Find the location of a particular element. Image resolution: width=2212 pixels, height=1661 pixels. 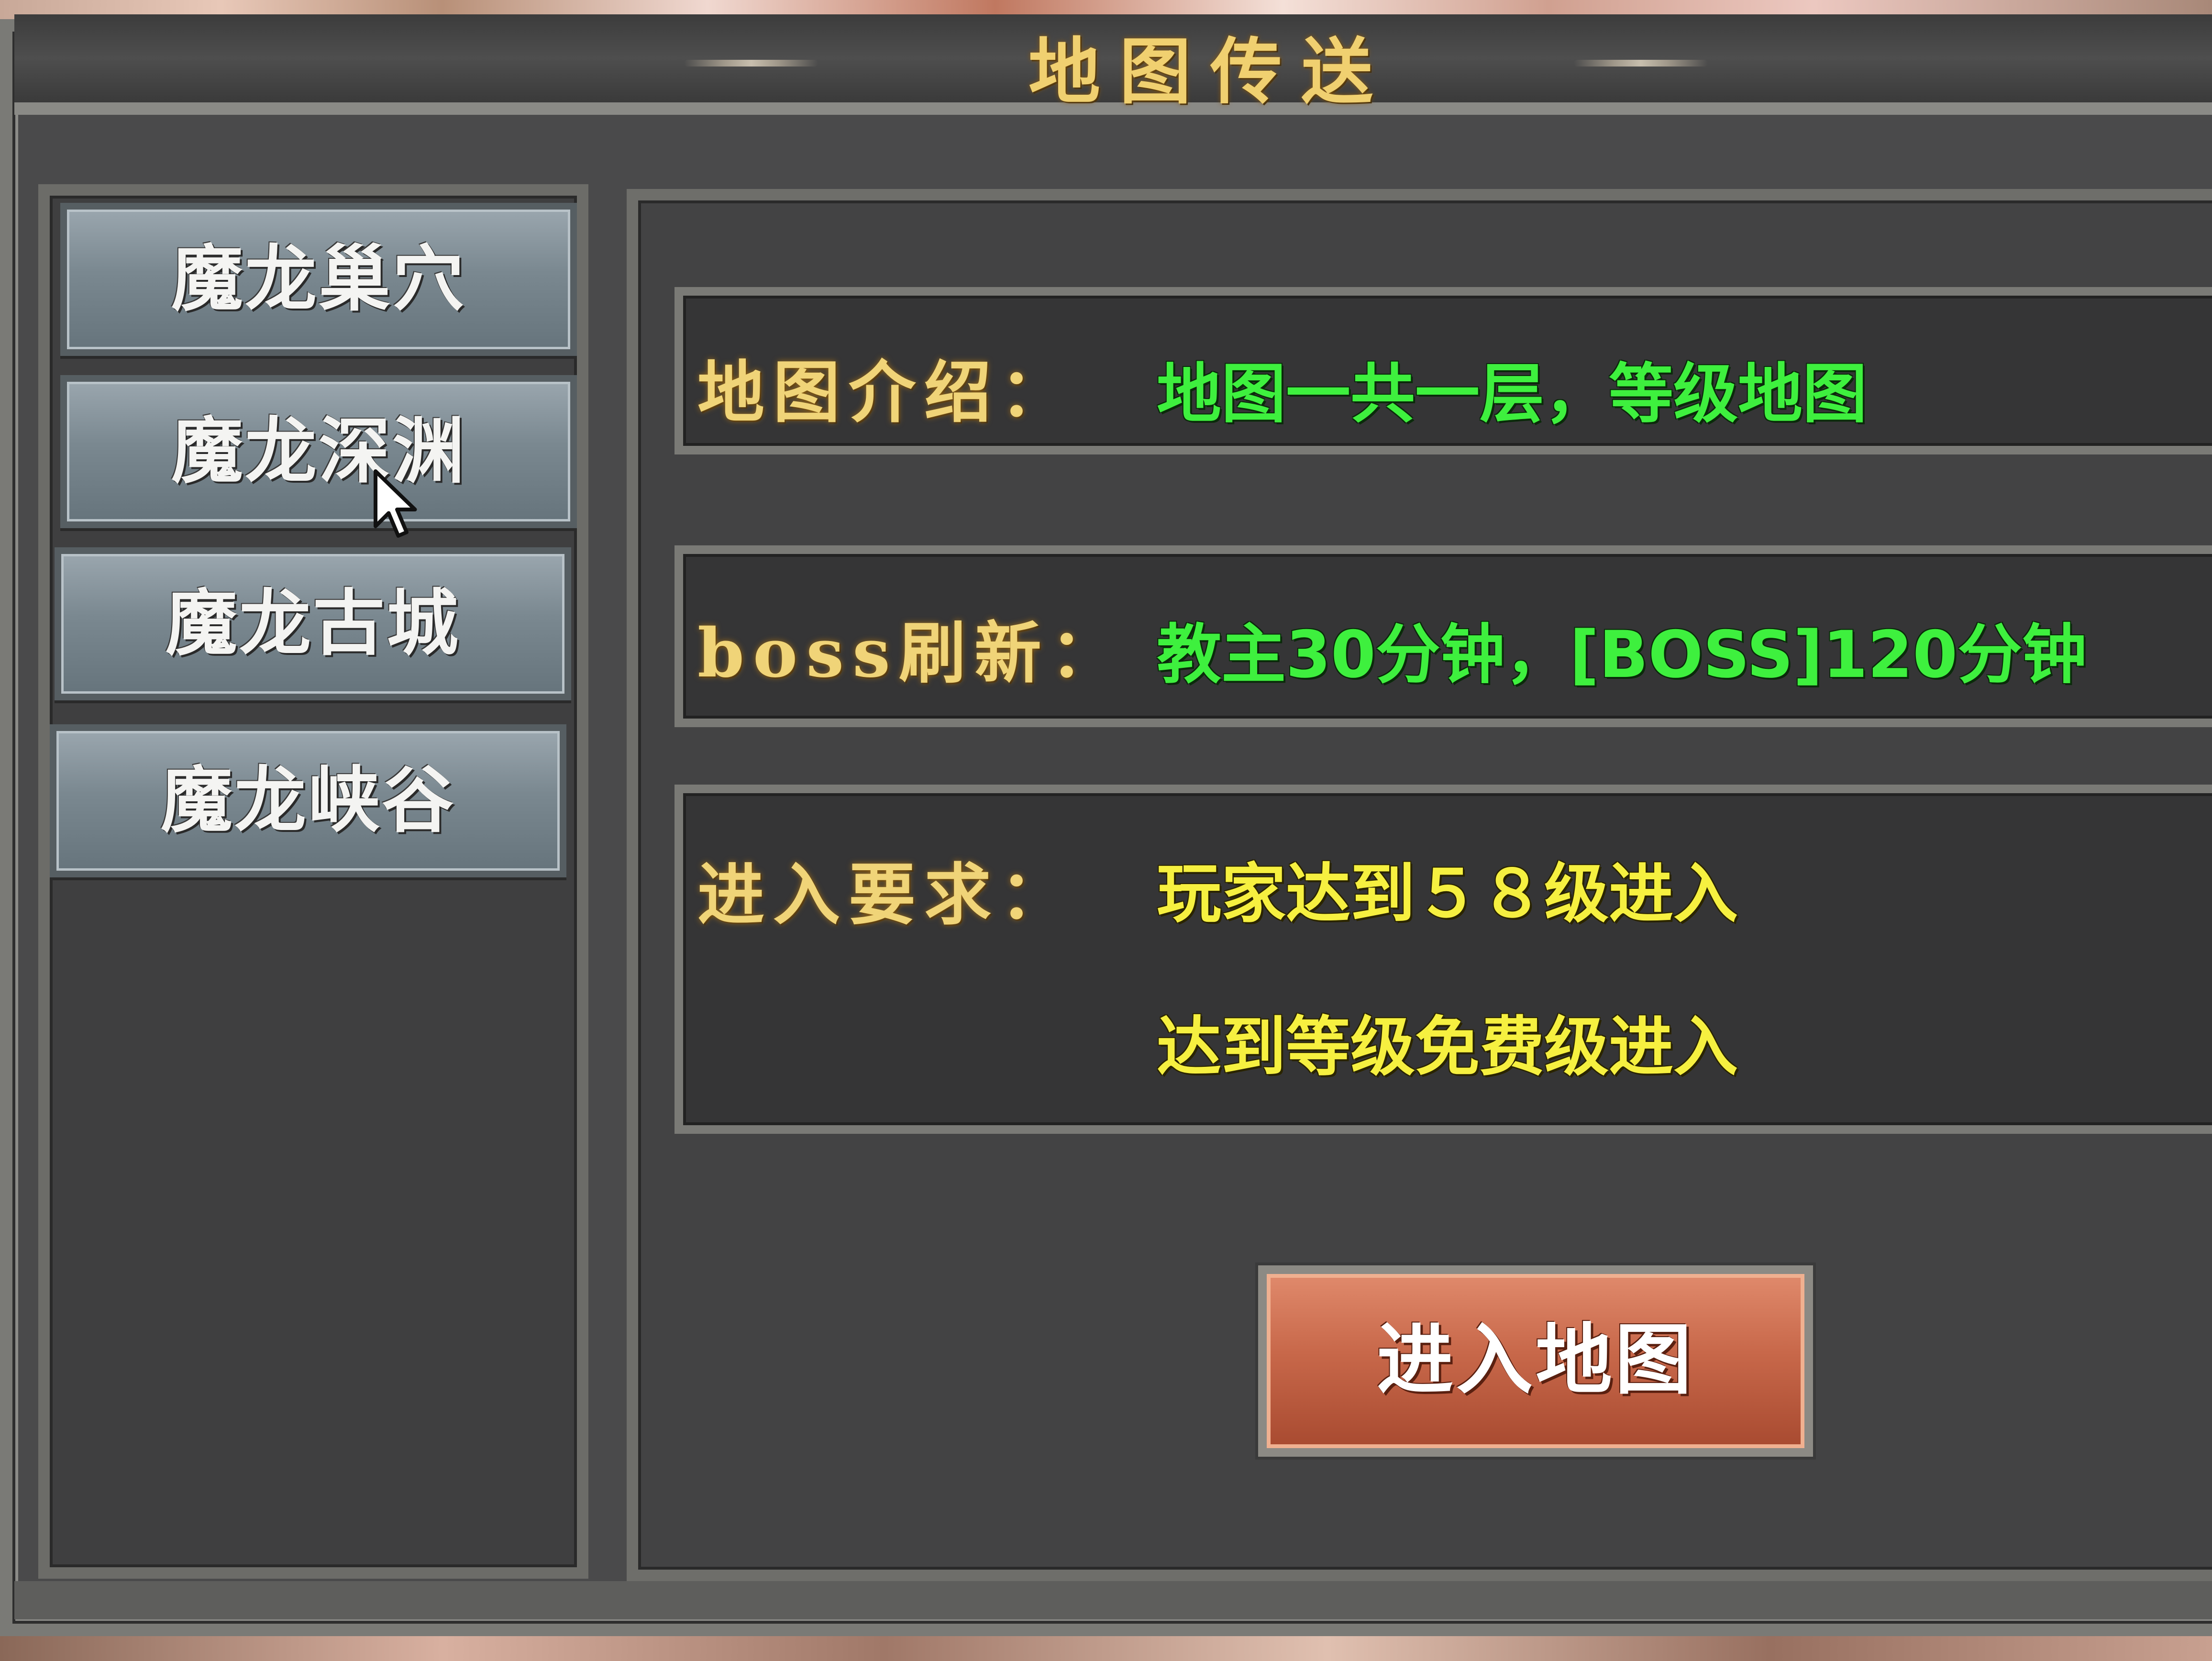

map-item-dragon-nest: 魔龙巢穴 is located at coordinates (318, 279).